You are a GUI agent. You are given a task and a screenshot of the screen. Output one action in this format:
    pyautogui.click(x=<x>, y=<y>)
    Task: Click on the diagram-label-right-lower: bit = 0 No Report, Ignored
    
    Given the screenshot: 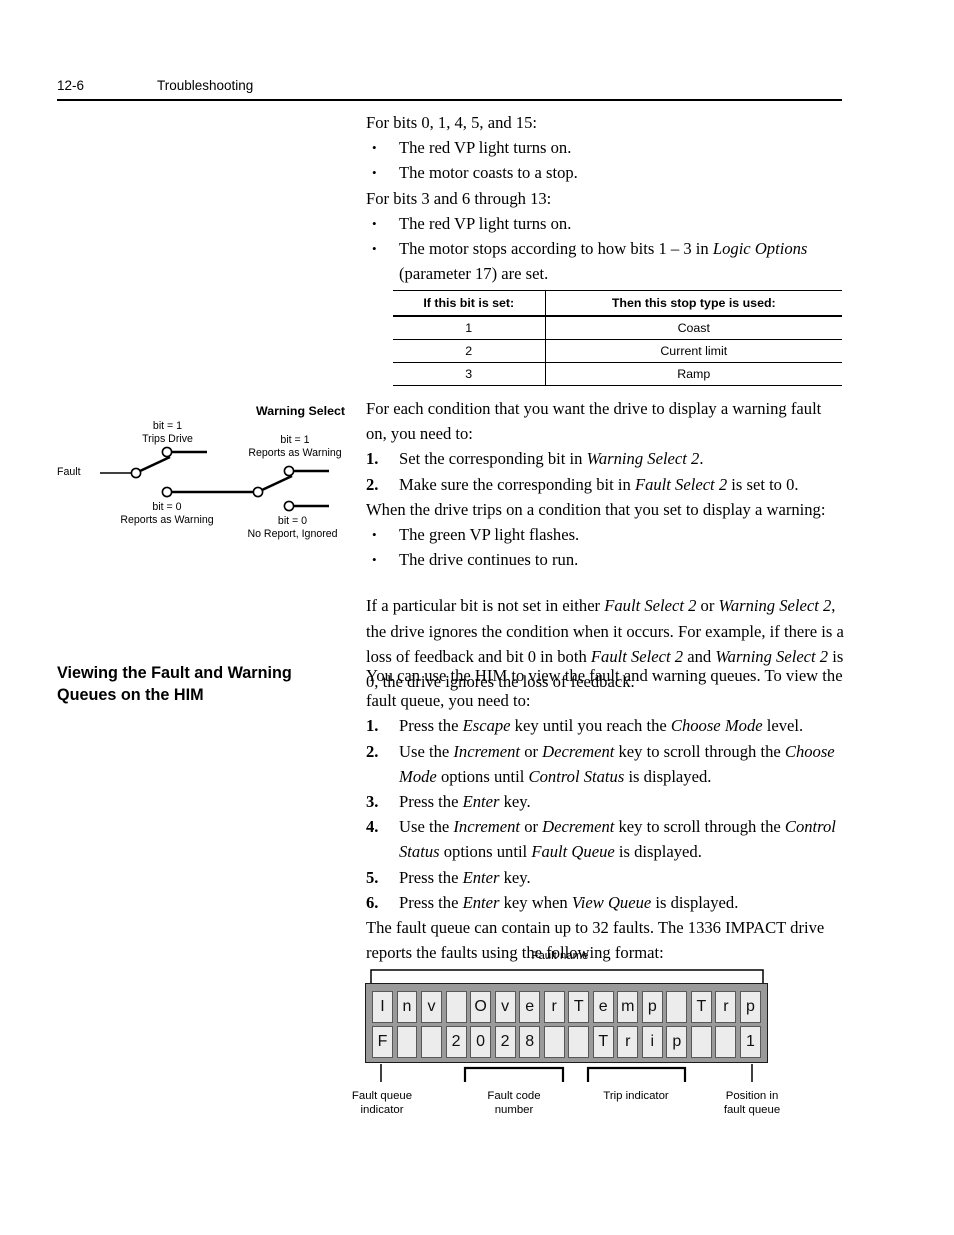 What is the action you would take?
    pyautogui.click(x=292, y=528)
    